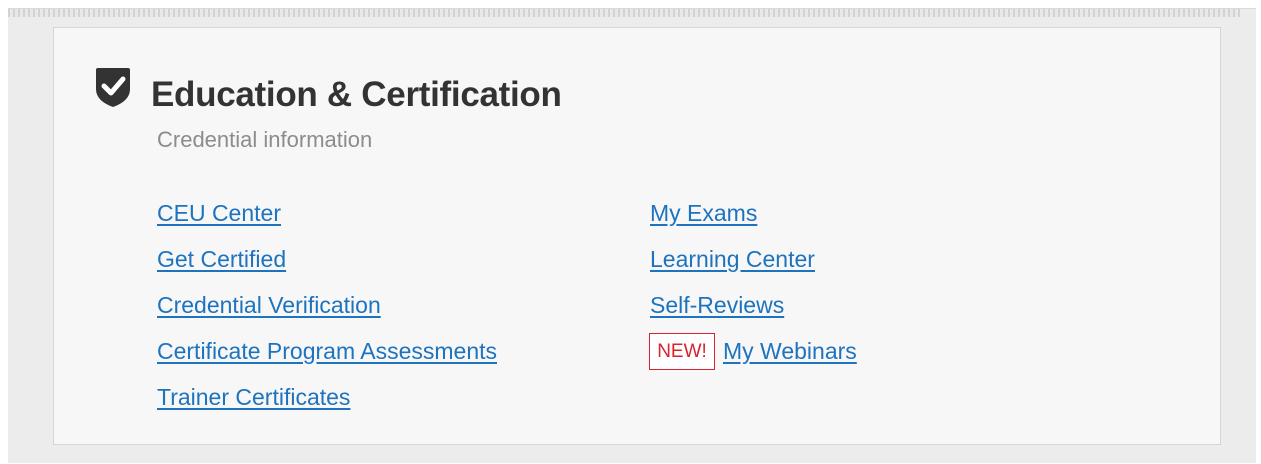 The height and width of the screenshot is (464, 1261). Describe the element at coordinates (113, 87) in the screenshot. I see `shield-check-icon` at that location.